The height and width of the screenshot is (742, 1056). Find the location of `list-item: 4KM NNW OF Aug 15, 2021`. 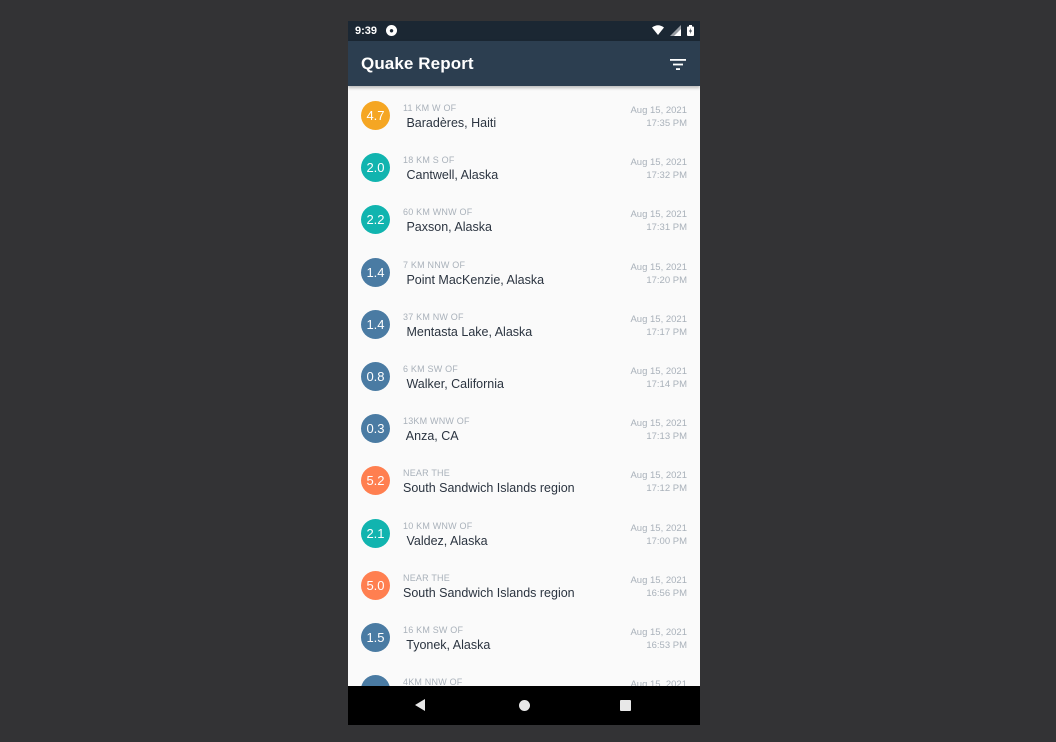

list-item: 4KM NNW OF Aug 15, 2021 is located at coordinates (524, 673).